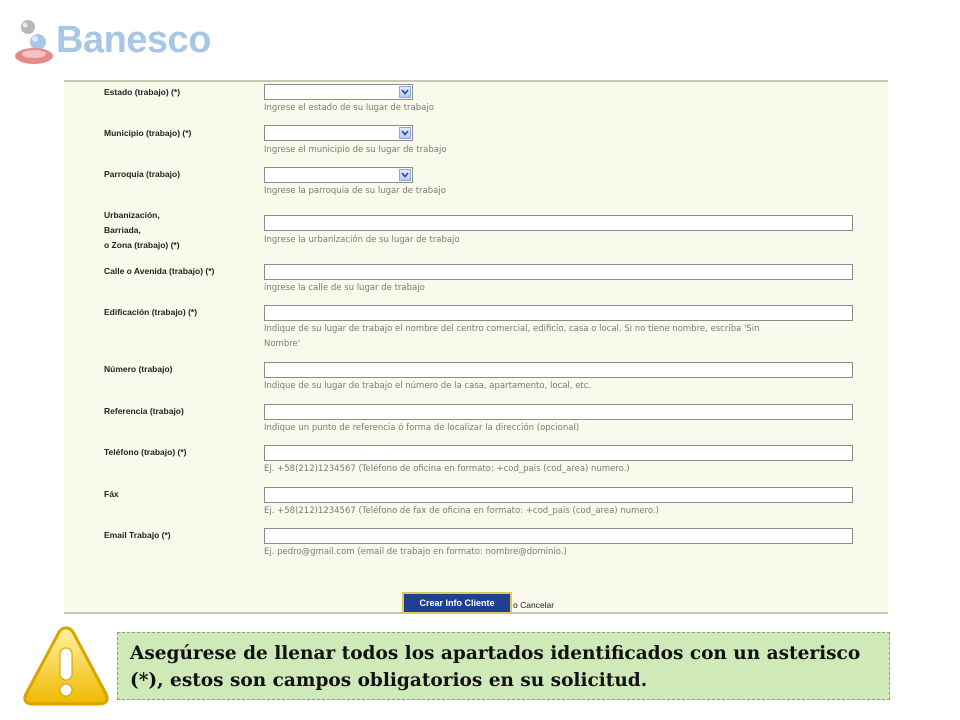 This screenshot has width=960, height=720. What do you see at coordinates (558, 495) in the screenshot?
I see `fax-input` at bounding box center [558, 495].